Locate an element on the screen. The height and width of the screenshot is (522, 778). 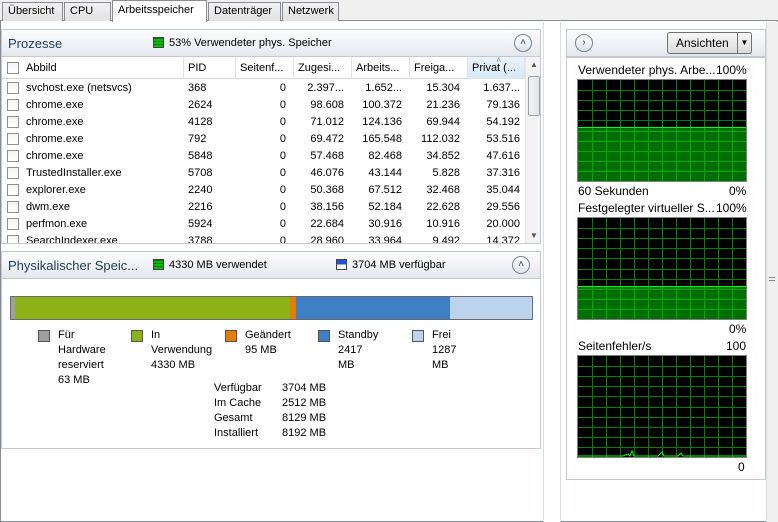
table-cell: 368 is located at coordinates (197, 88).